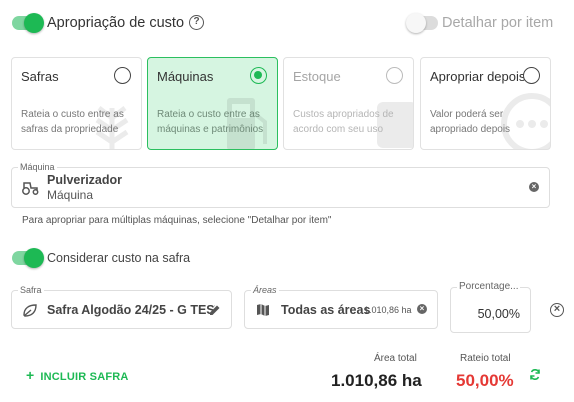 The width and height of the screenshot is (574, 402). What do you see at coordinates (388, 310) in the screenshot?
I see `areas-size: 1.010,86 ha` at bounding box center [388, 310].